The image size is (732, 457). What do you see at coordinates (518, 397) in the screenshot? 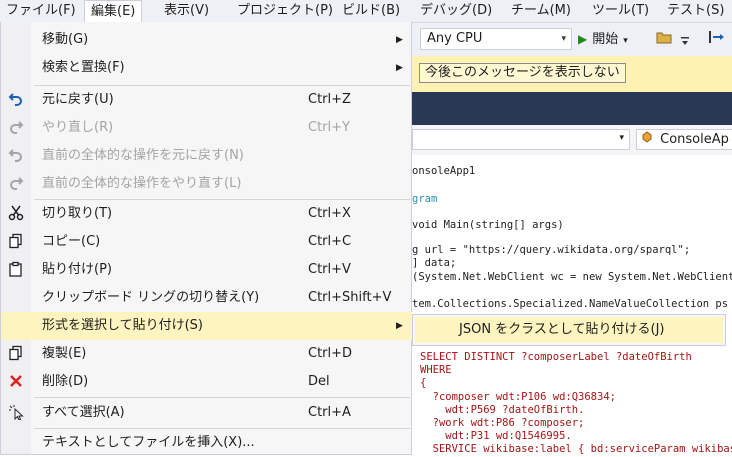
I see `code-line: ?composer wdt:P106 wd:Q36834;` at bounding box center [518, 397].